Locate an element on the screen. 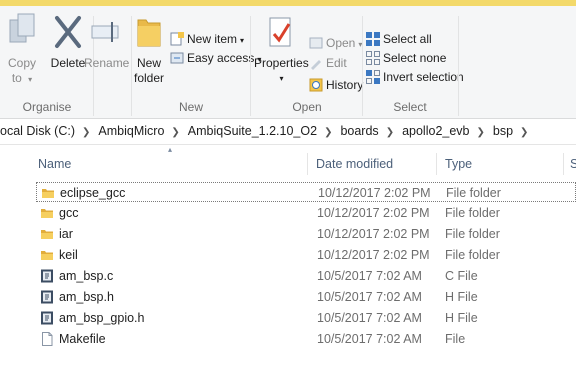 The height and width of the screenshot is (372, 576). file-row: am_bsp_gpio.h 10/5/2017 7:02 AM H File is located at coordinates (306, 318).